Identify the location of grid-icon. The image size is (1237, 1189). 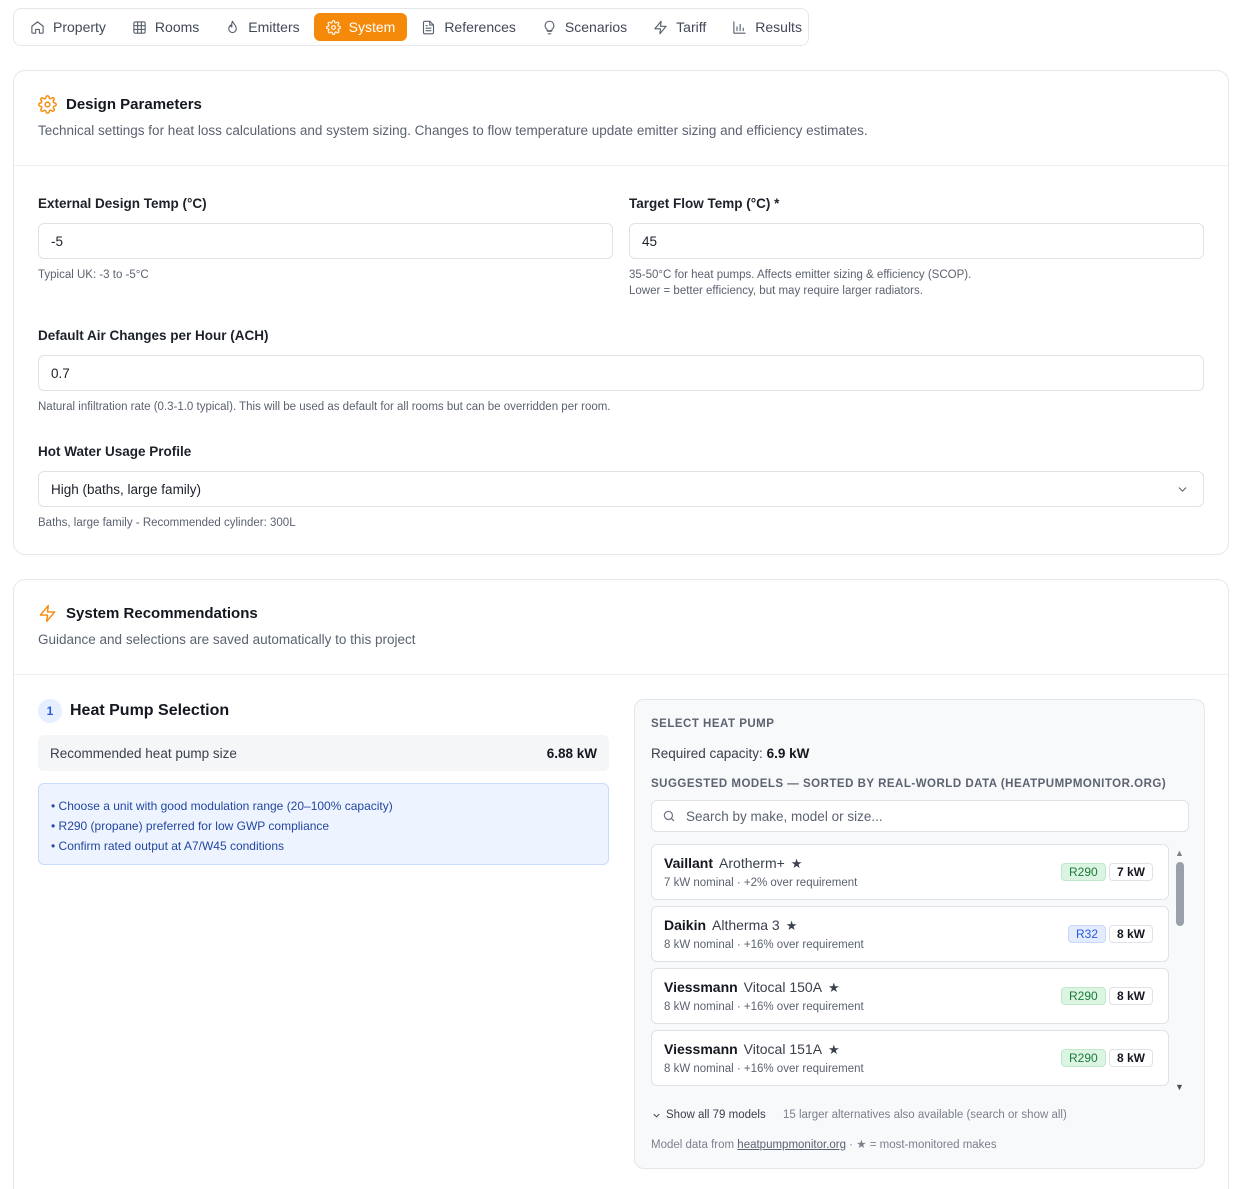
(139, 27).